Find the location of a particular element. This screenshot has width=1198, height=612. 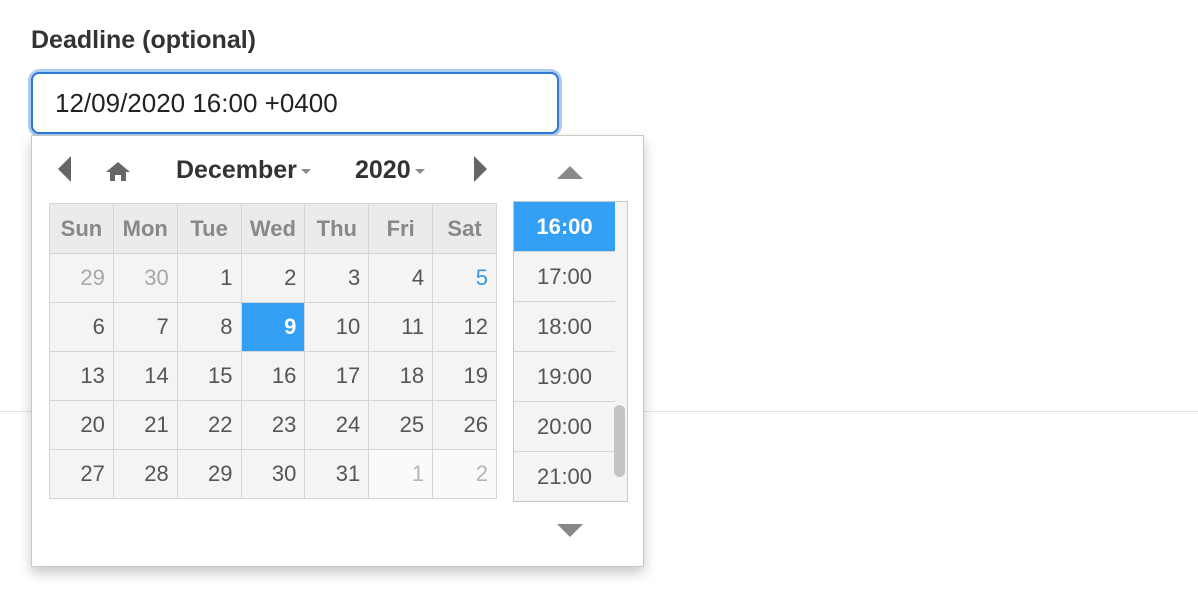

calendar-day: 10 is located at coordinates (337, 327).